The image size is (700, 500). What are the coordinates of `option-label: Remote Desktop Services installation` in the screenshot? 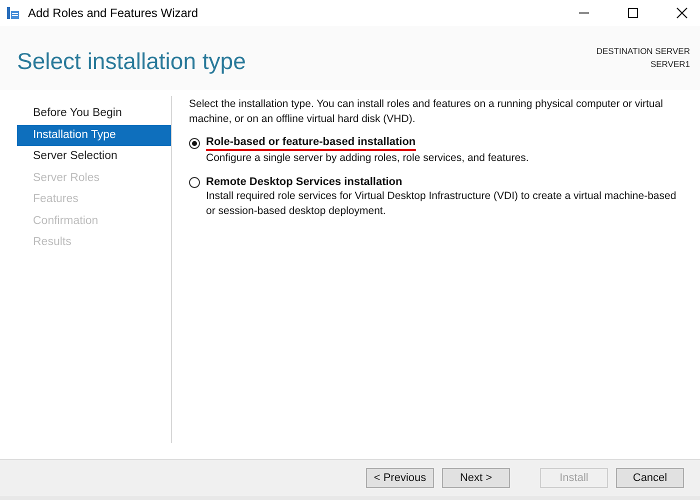 It's located at (304, 182).